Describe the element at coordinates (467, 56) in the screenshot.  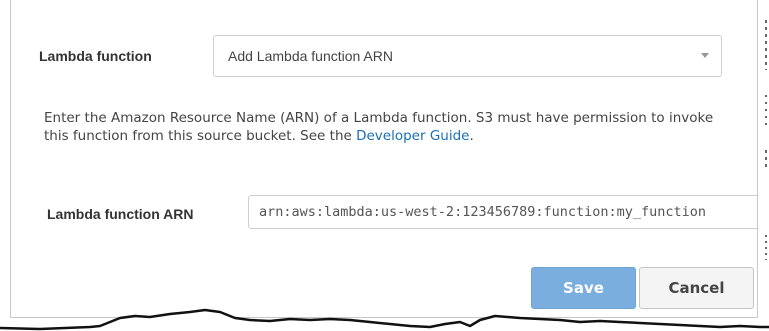
I see `lambda-function-select: Add Lambda function ARN` at that location.